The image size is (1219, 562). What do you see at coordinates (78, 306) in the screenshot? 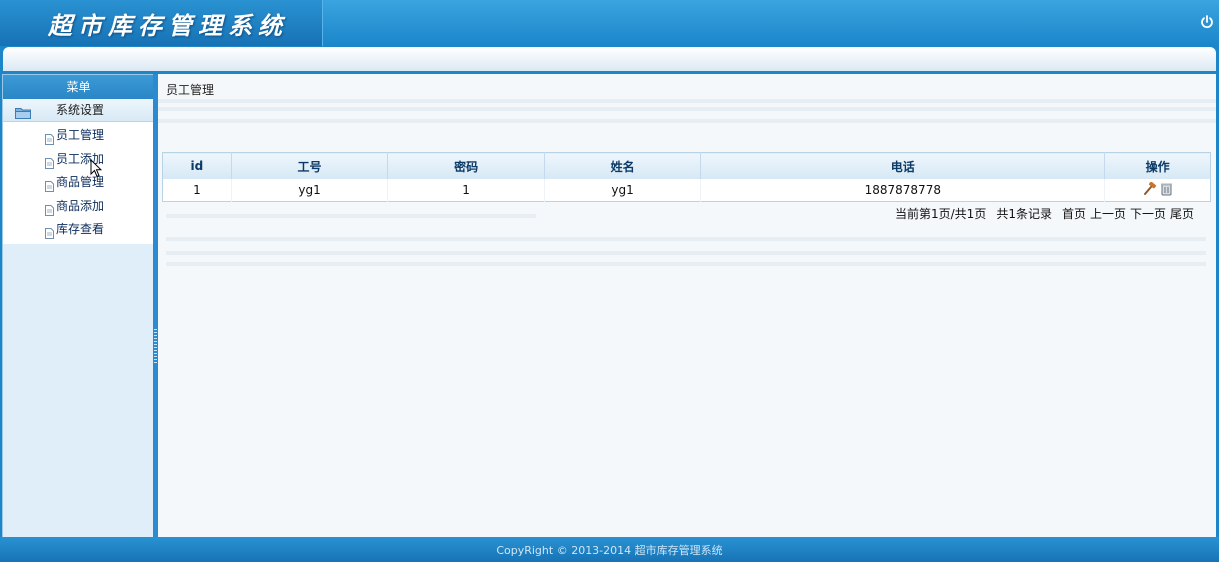
I see `sidebar: 菜单 系统设置 员工管理 员工添加 商品管理 商品添加 库存查看` at bounding box center [78, 306].